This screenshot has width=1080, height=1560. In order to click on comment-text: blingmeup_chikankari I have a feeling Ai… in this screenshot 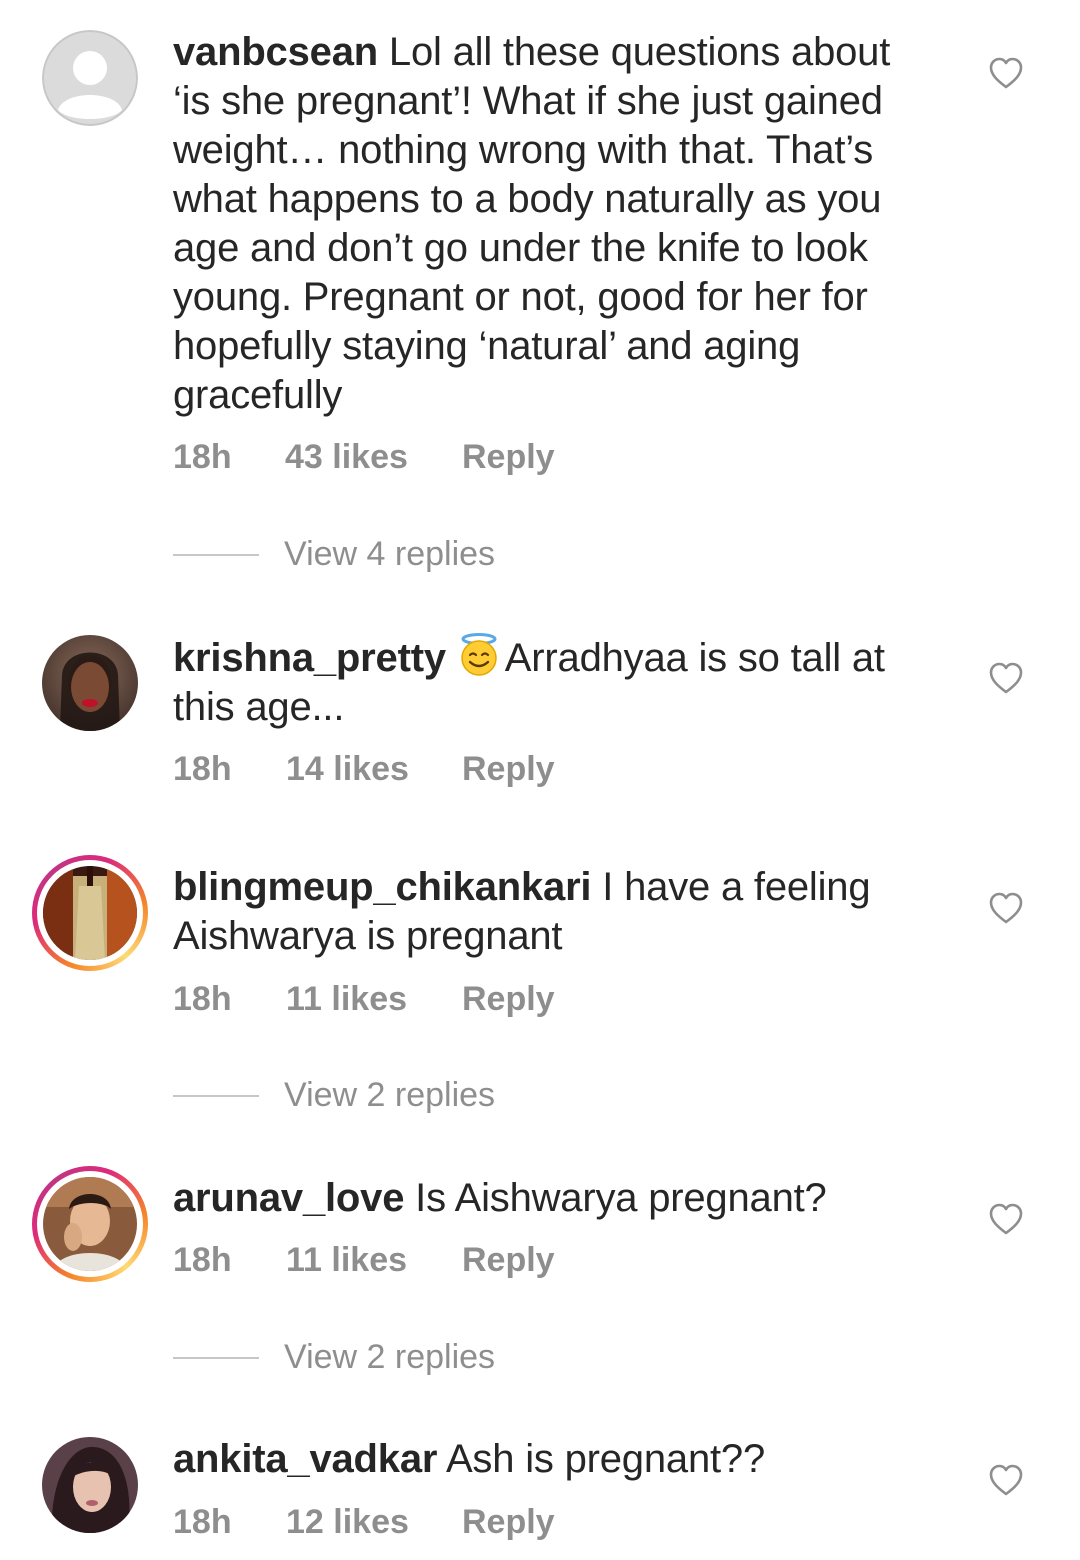, I will do `click(553, 912)`.